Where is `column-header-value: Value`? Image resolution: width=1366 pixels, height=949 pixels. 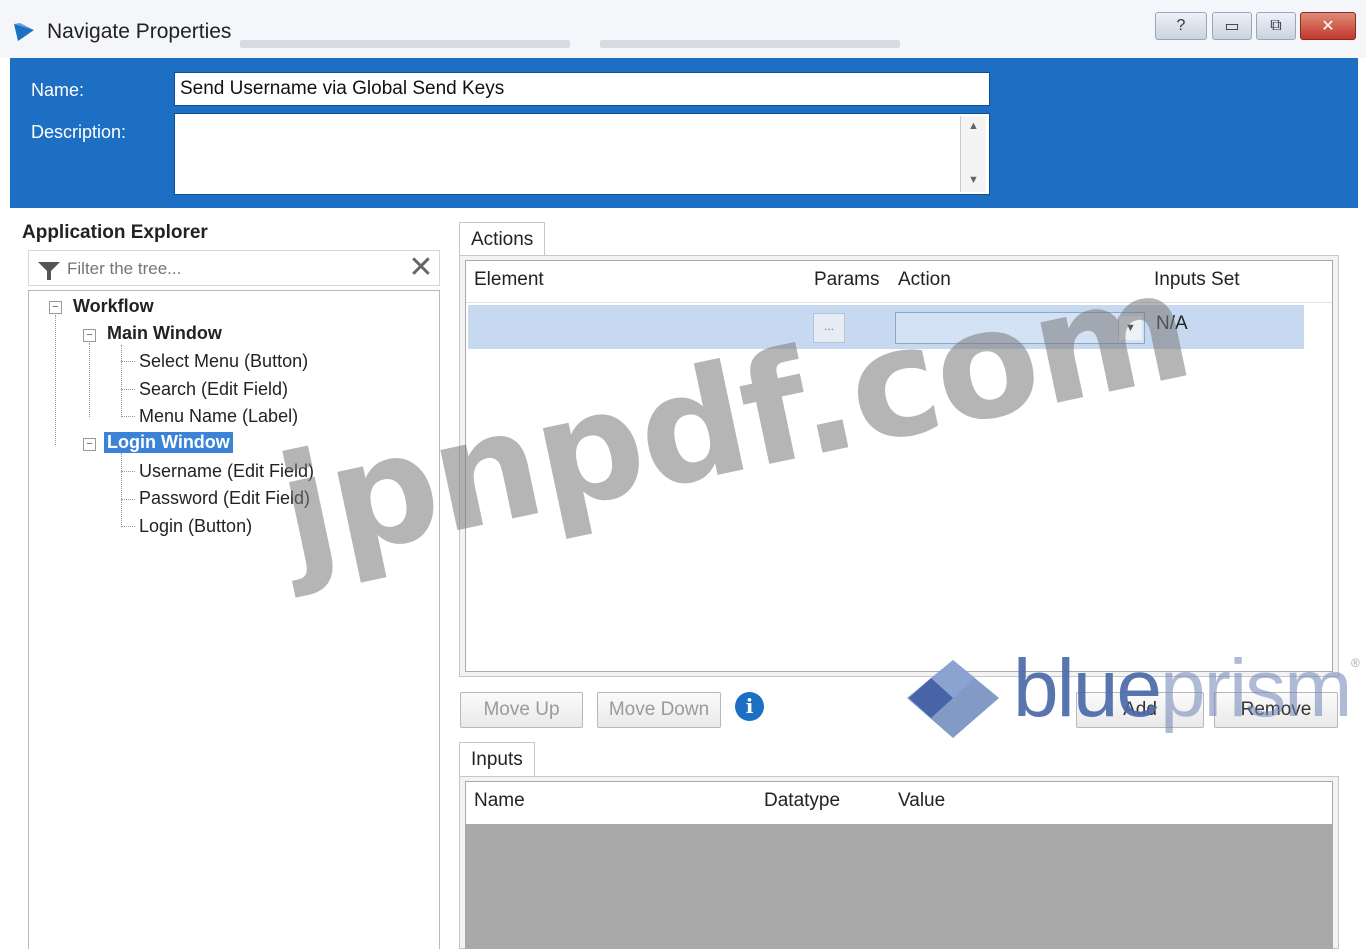 column-header-value: Value is located at coordinates (921, 801).